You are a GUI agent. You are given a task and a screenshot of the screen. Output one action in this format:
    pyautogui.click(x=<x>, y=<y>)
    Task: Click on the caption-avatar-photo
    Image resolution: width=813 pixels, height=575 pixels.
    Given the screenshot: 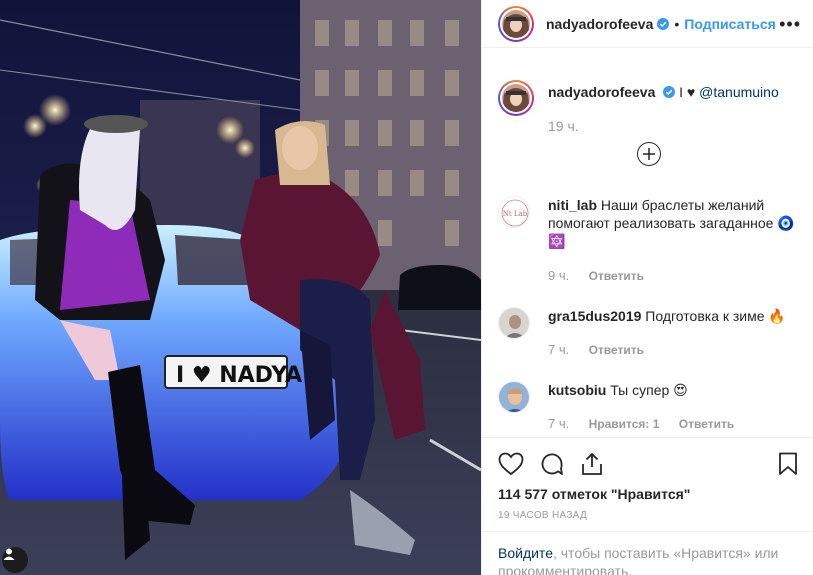 What is the action you would take?
    pyautogui.click(x=516, y=98)
    